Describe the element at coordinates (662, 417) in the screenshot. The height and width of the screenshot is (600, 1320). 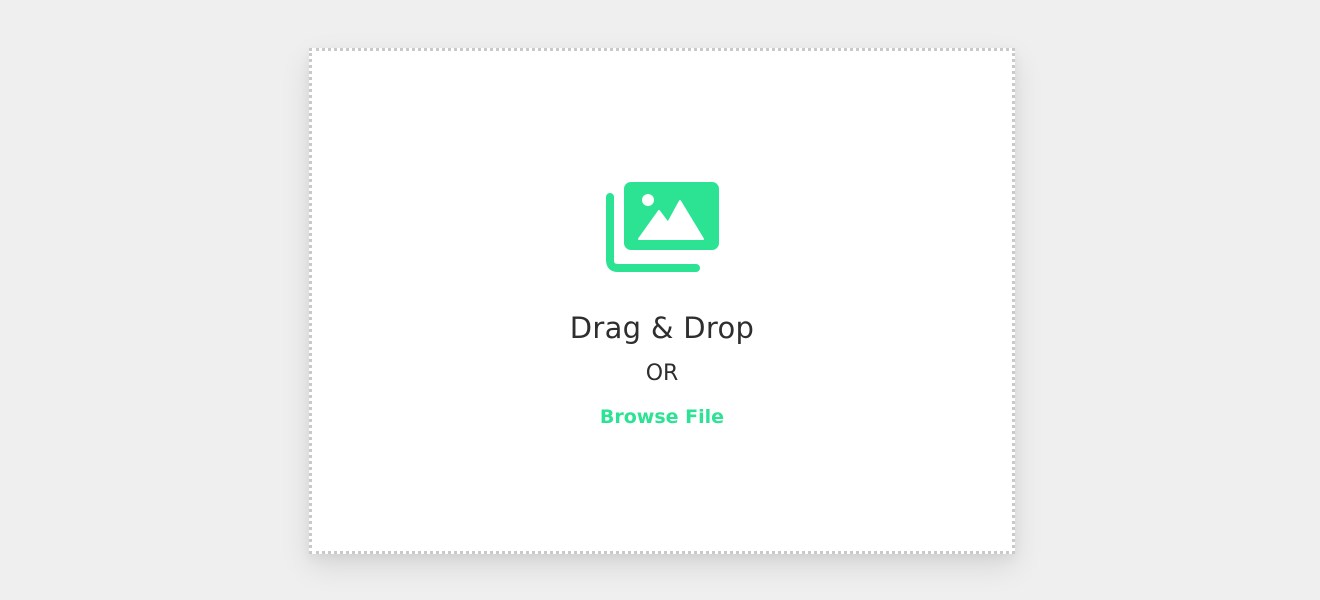
I see `browse-file-button: Browse File` at that location.